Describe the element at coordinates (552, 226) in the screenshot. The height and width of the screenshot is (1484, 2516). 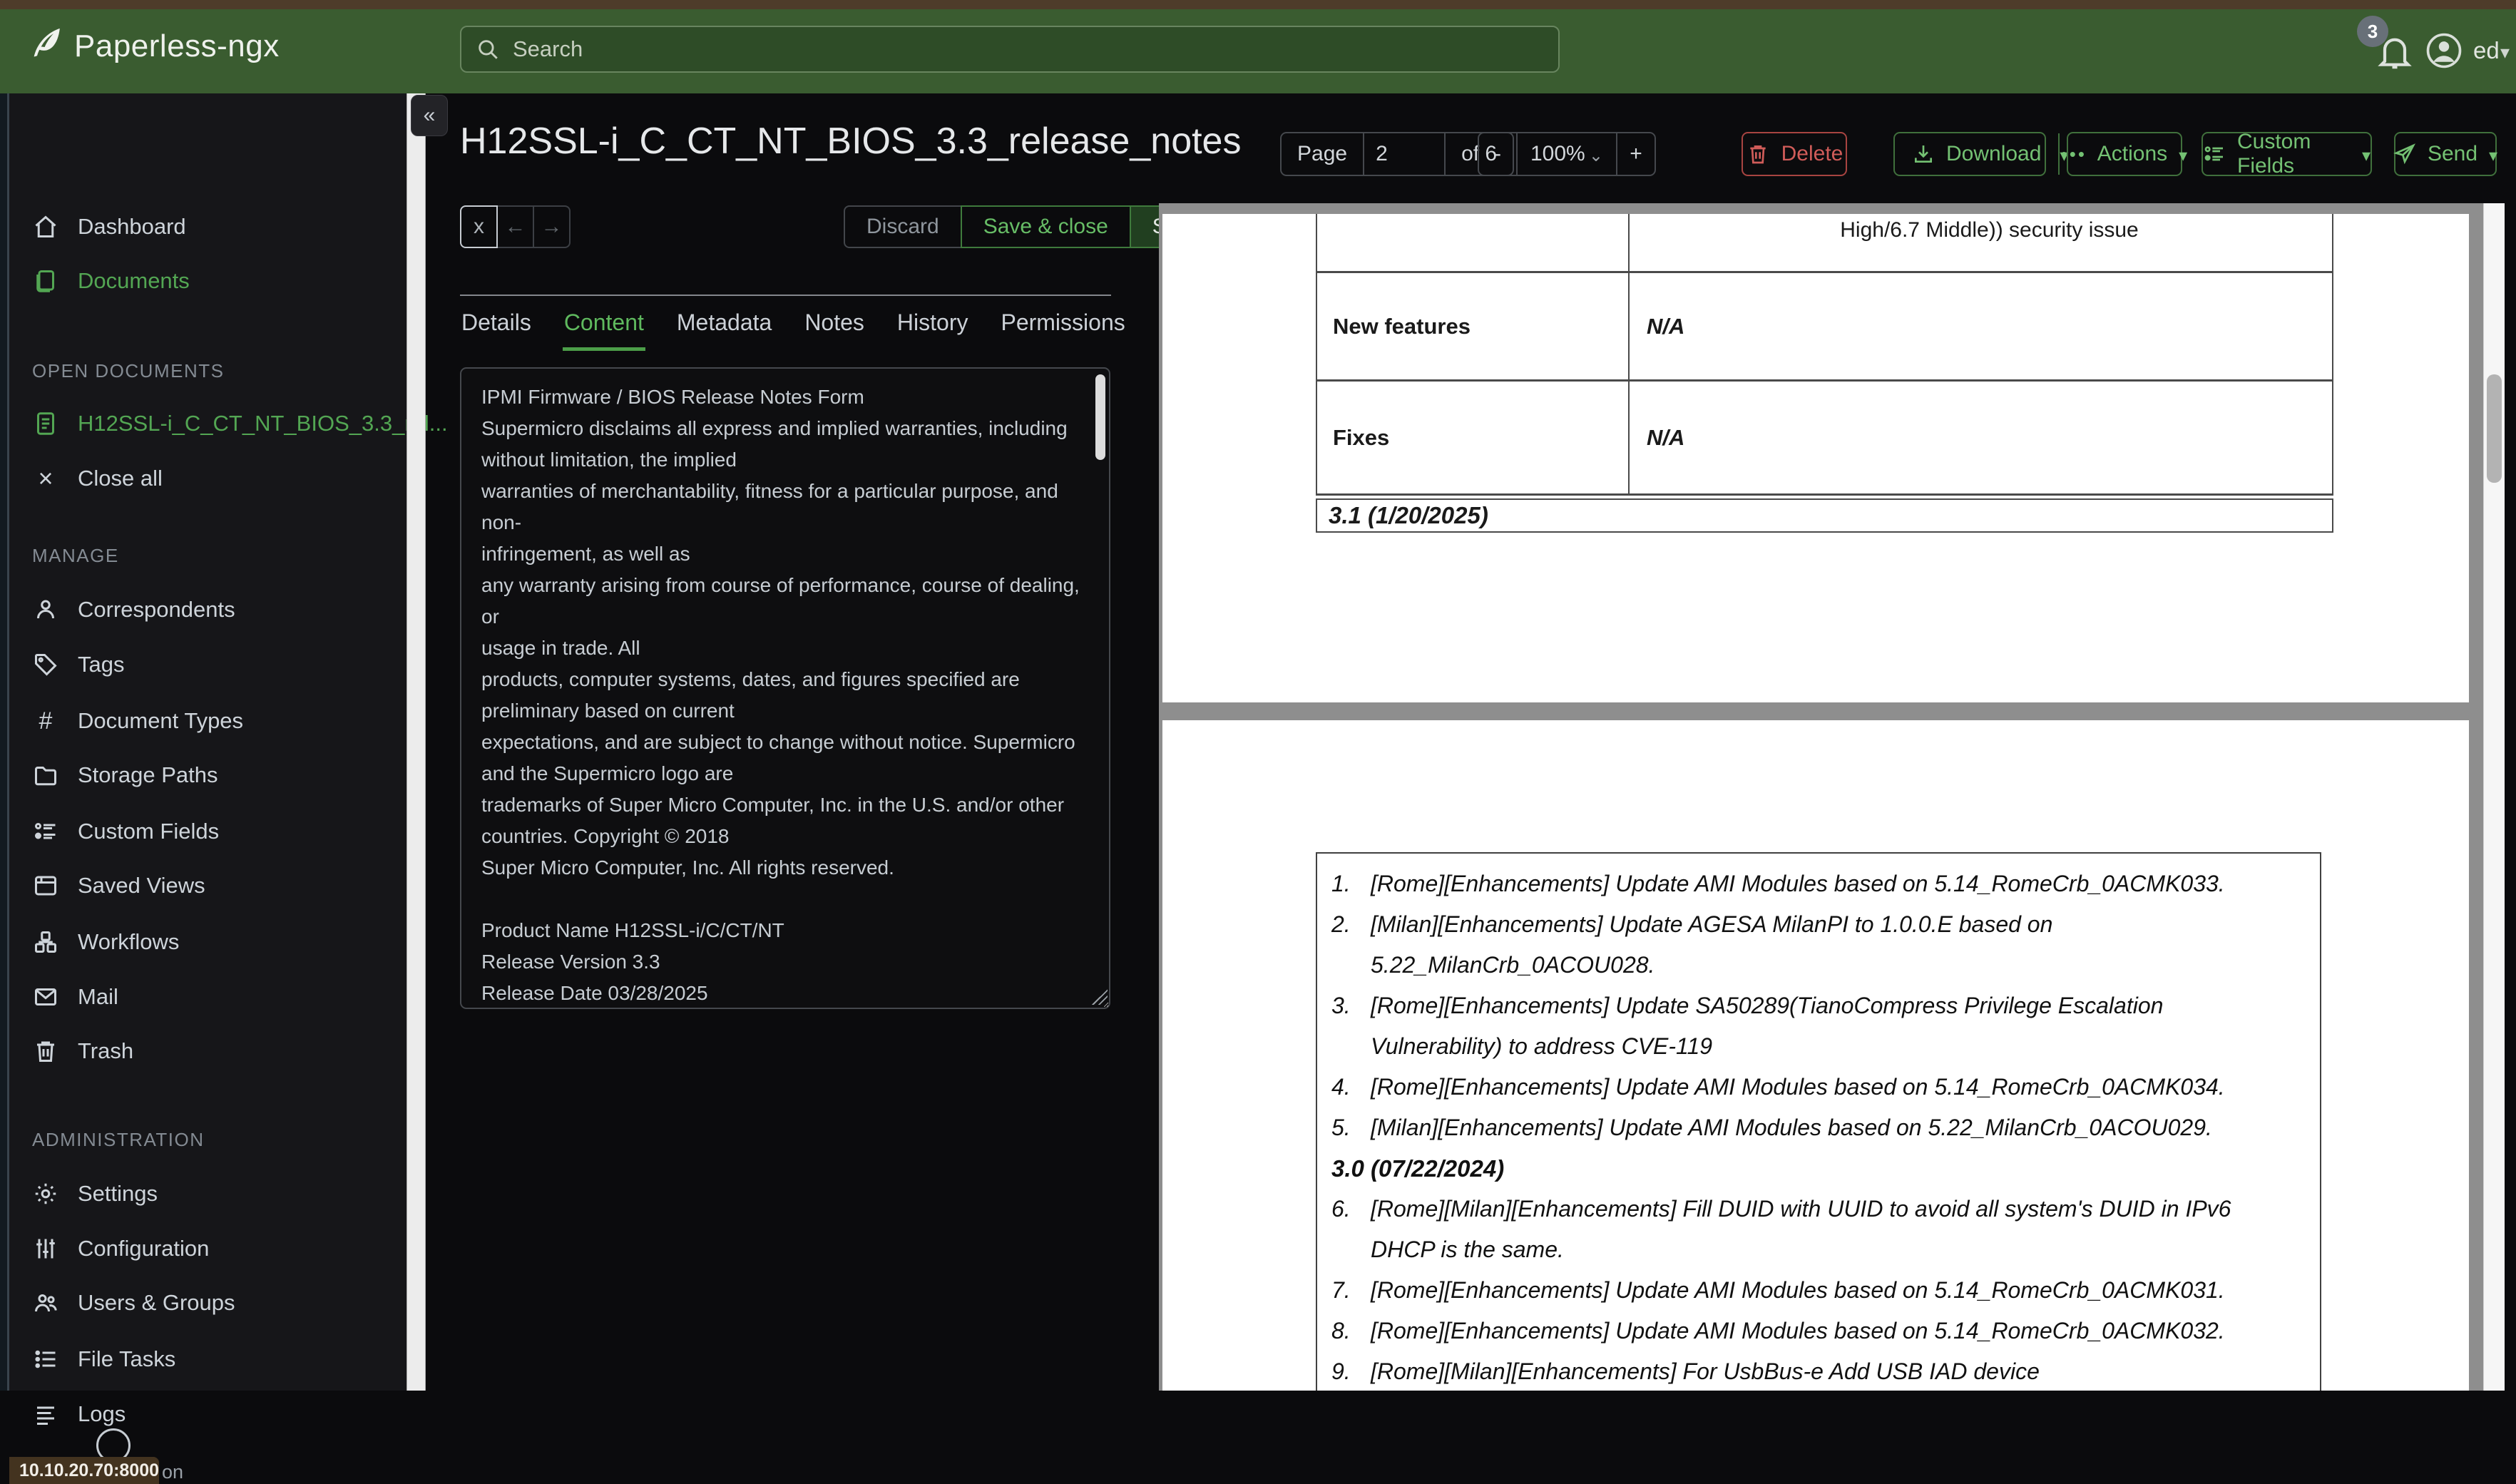
I see `next-document-button: →` at that location.